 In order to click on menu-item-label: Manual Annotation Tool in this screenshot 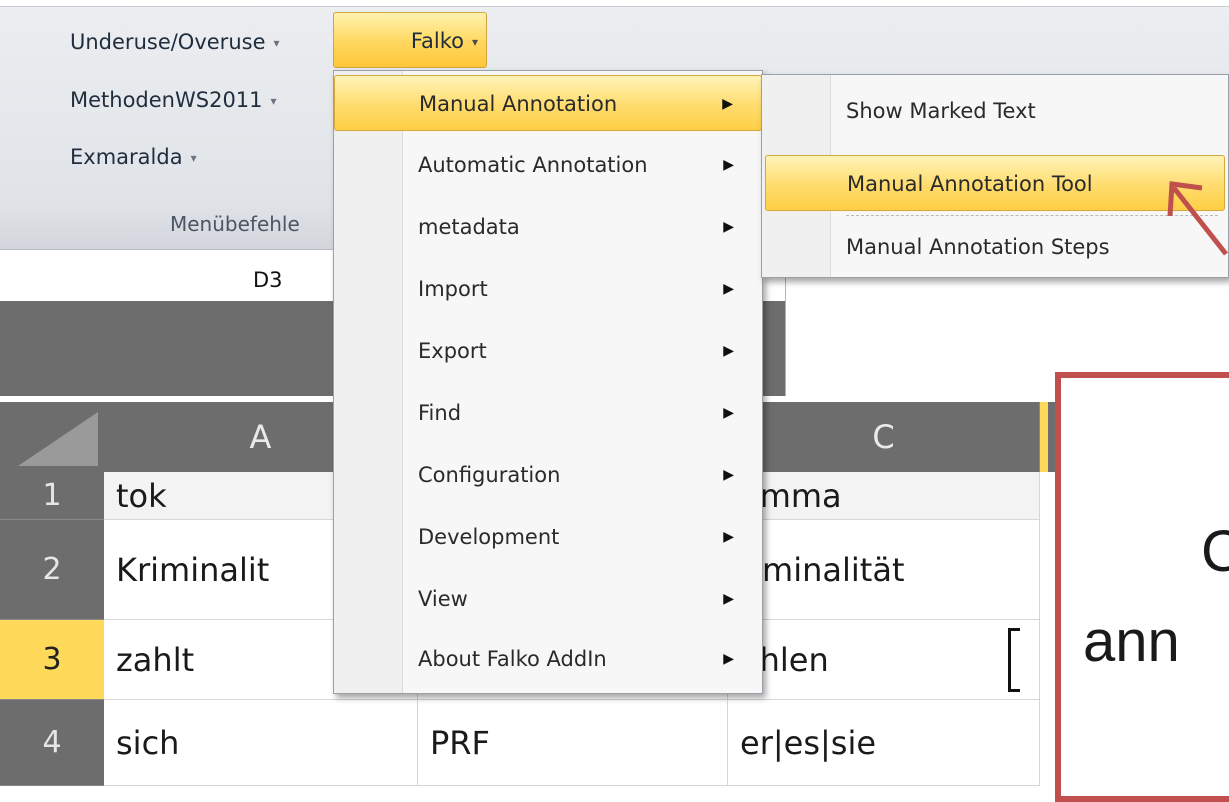, I will do `click(970, 184)`.